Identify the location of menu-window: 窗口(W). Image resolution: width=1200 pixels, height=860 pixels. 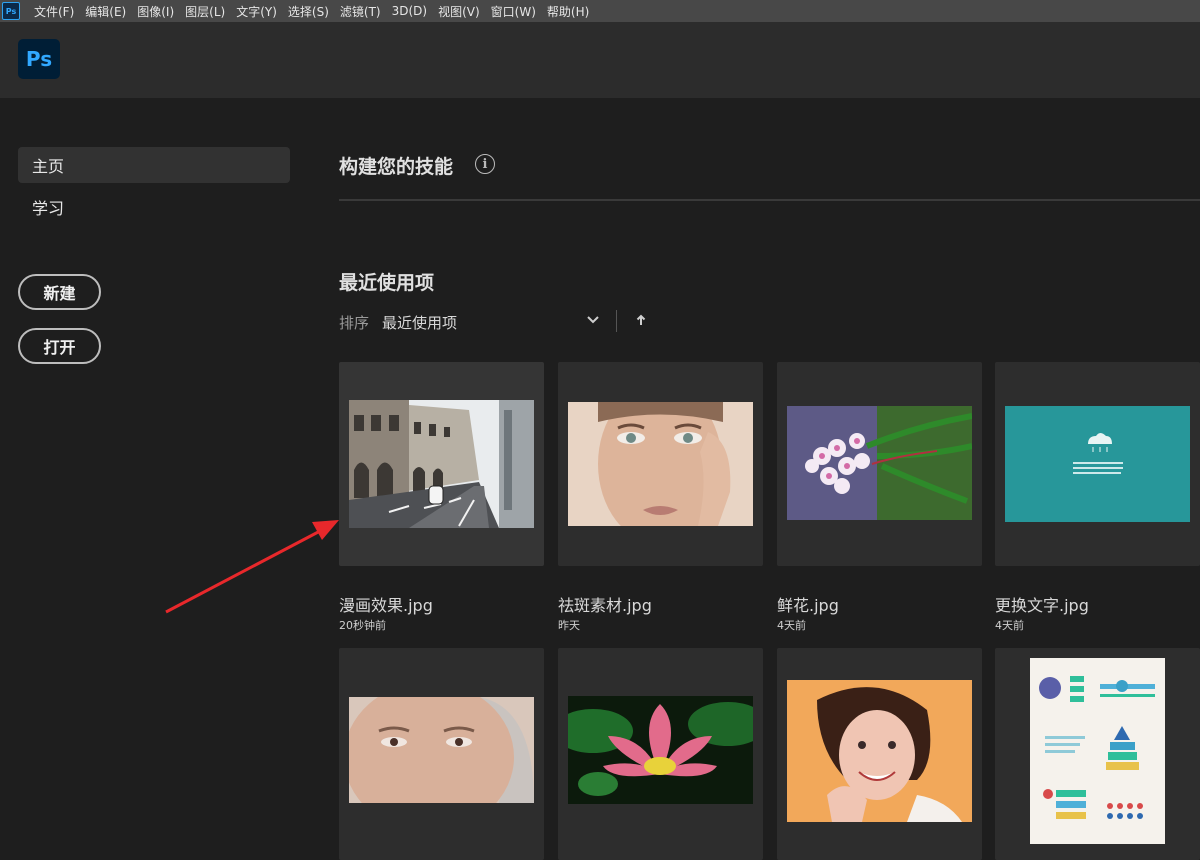
(513, 11).